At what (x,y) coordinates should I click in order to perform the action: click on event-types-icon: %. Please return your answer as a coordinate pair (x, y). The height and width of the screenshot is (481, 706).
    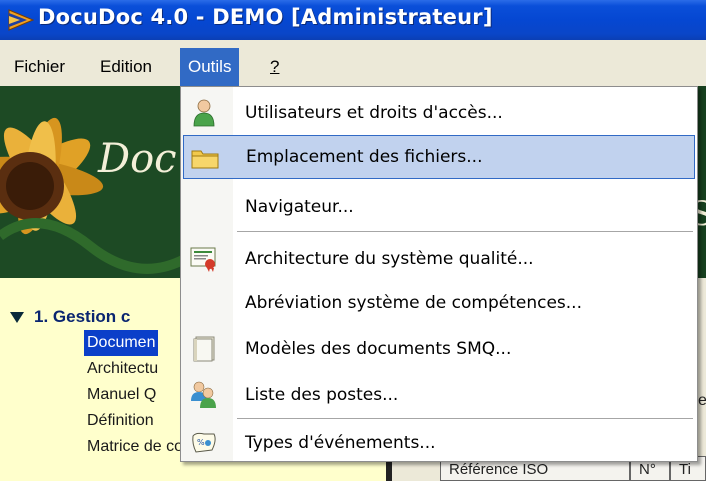
    Looking at the image, I should click on (204, 443).